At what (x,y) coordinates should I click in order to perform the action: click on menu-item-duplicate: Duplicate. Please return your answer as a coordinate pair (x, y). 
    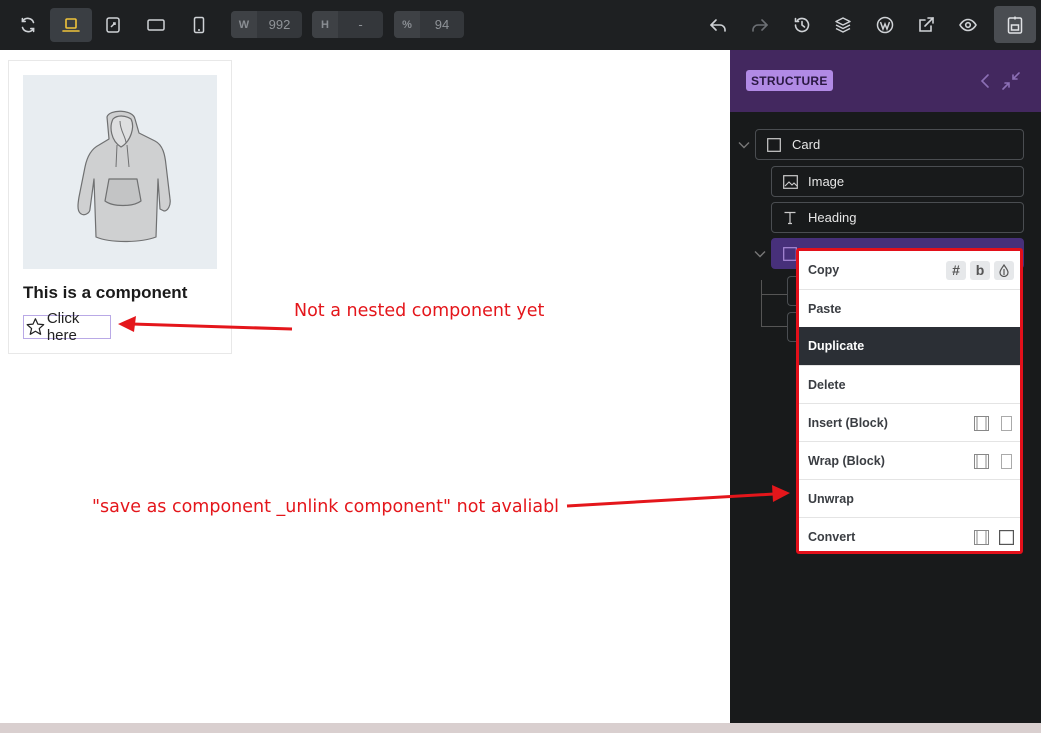
    Looking at the image, I should click on (909, 346).